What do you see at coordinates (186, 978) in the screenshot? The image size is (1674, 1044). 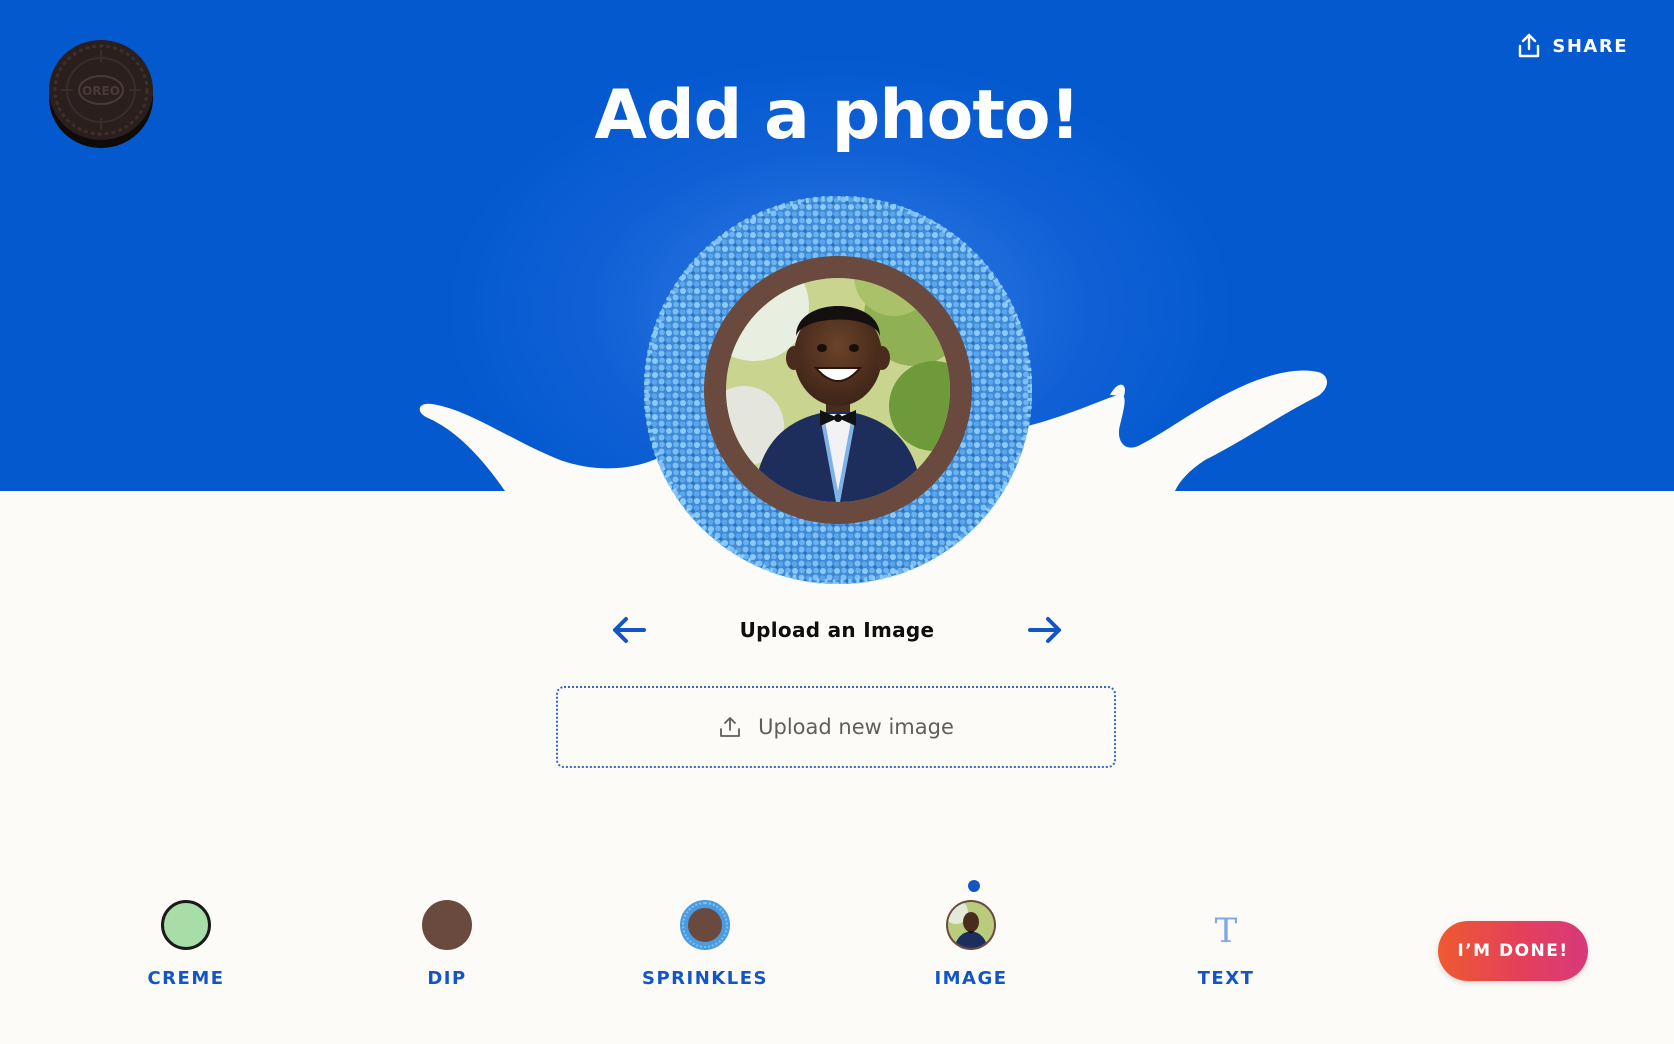 I see `tool-label: CREME` at bounding box center [186, 978].